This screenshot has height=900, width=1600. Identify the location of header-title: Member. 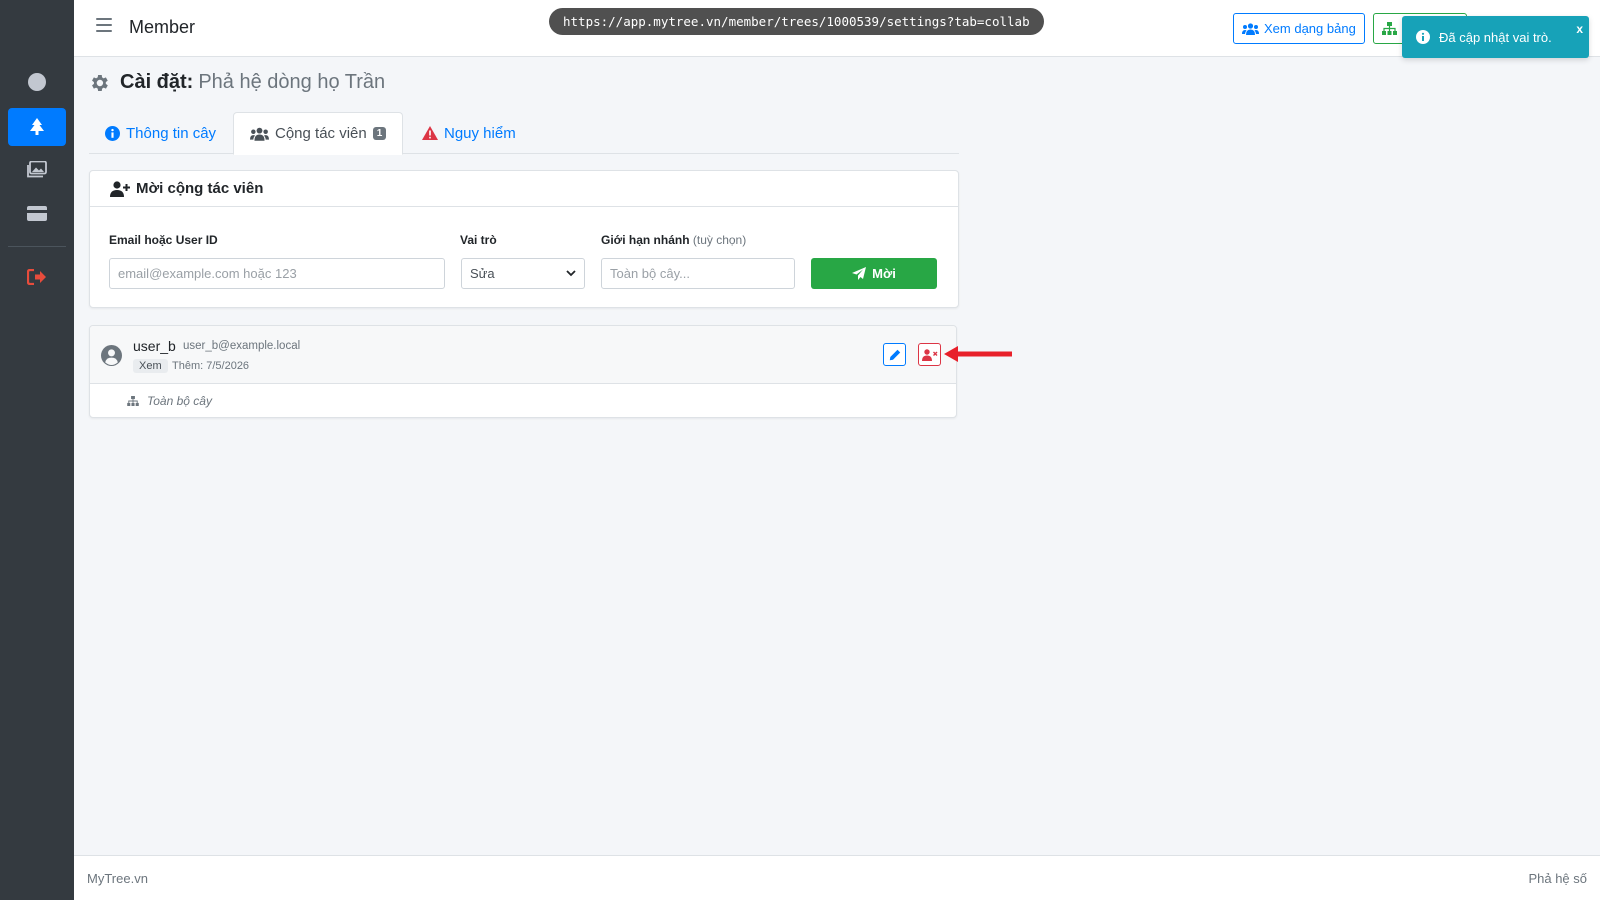
(162, 27).